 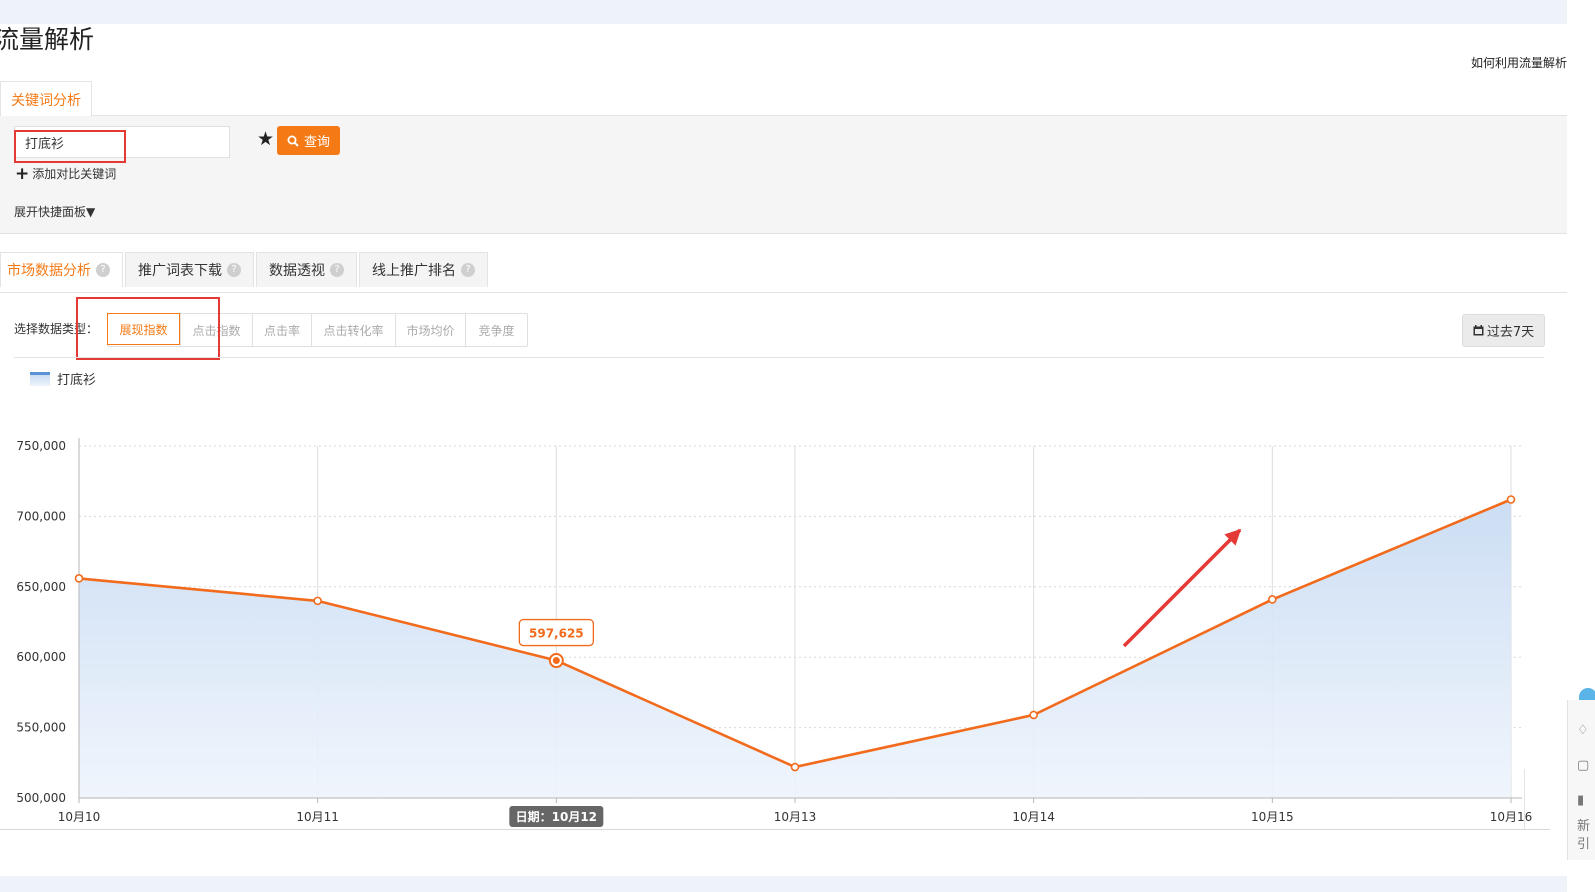 I want to click on data-type-competition: 竞争度, so click(x=496, y=330).